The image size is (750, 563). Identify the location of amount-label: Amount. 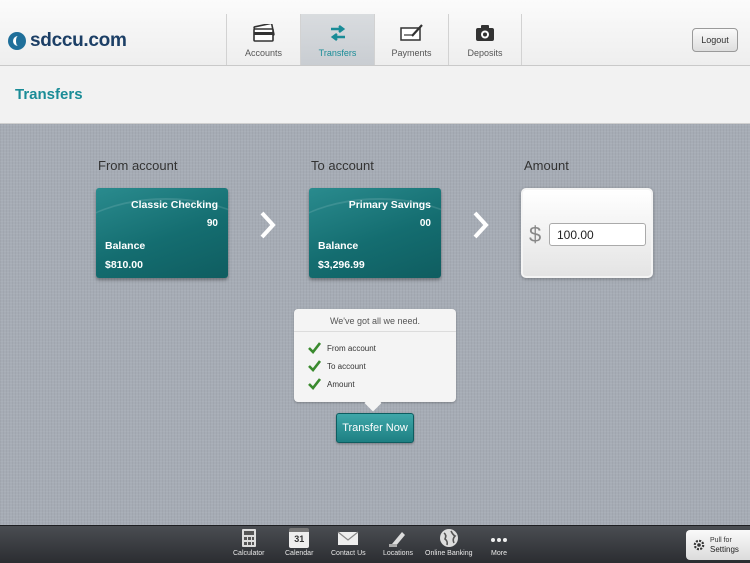
(546, 165).